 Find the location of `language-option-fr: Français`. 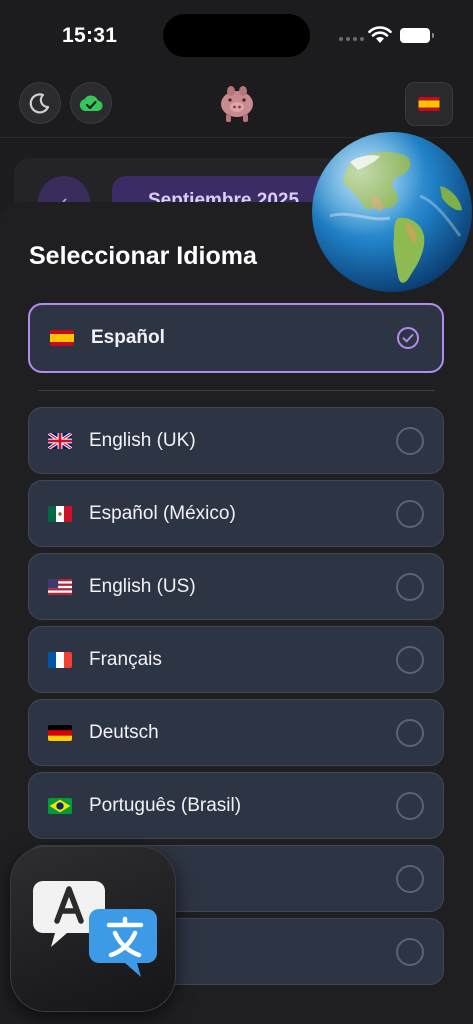

language-option-fr: Français is located at coordinates (236, 659).